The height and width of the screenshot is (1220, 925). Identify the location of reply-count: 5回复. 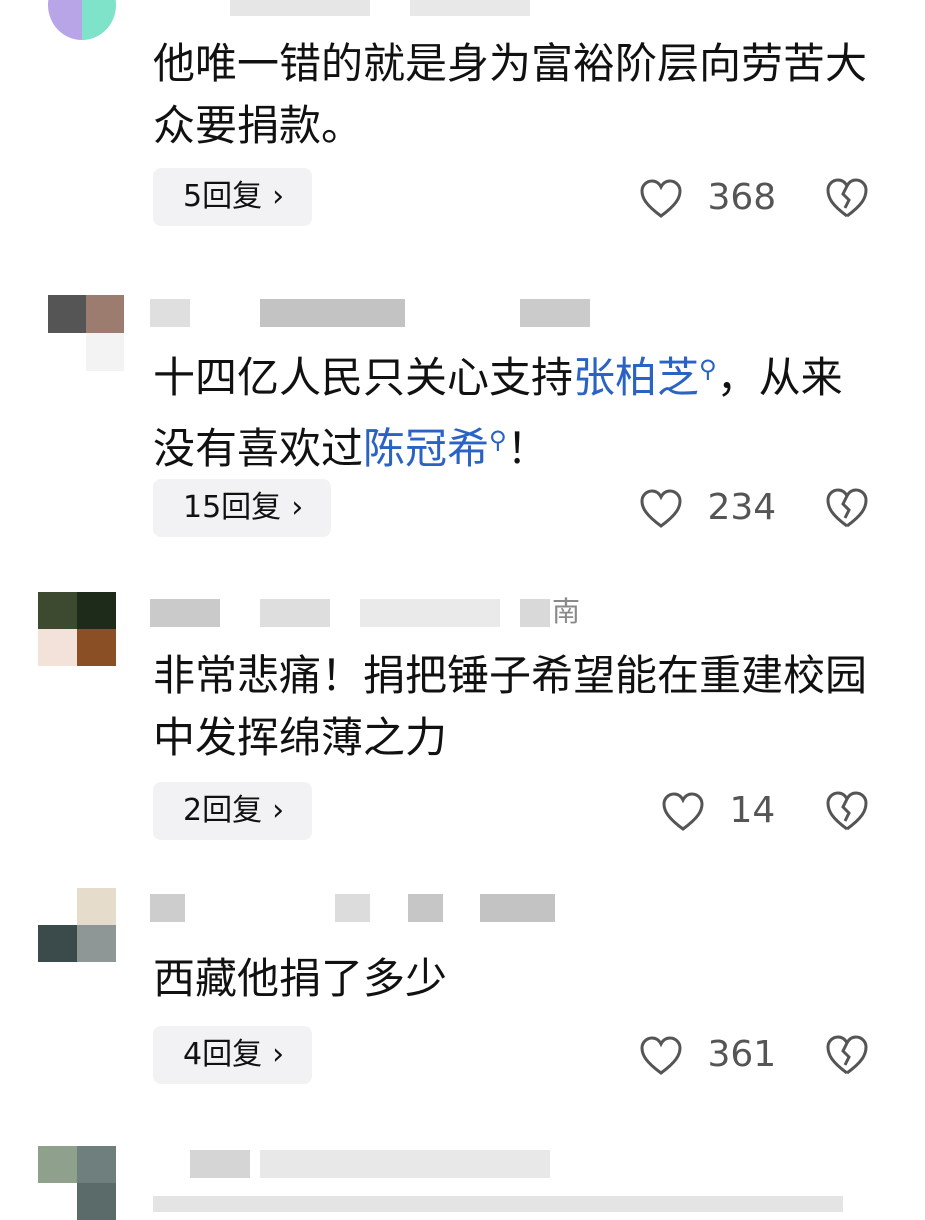
(223, 196).